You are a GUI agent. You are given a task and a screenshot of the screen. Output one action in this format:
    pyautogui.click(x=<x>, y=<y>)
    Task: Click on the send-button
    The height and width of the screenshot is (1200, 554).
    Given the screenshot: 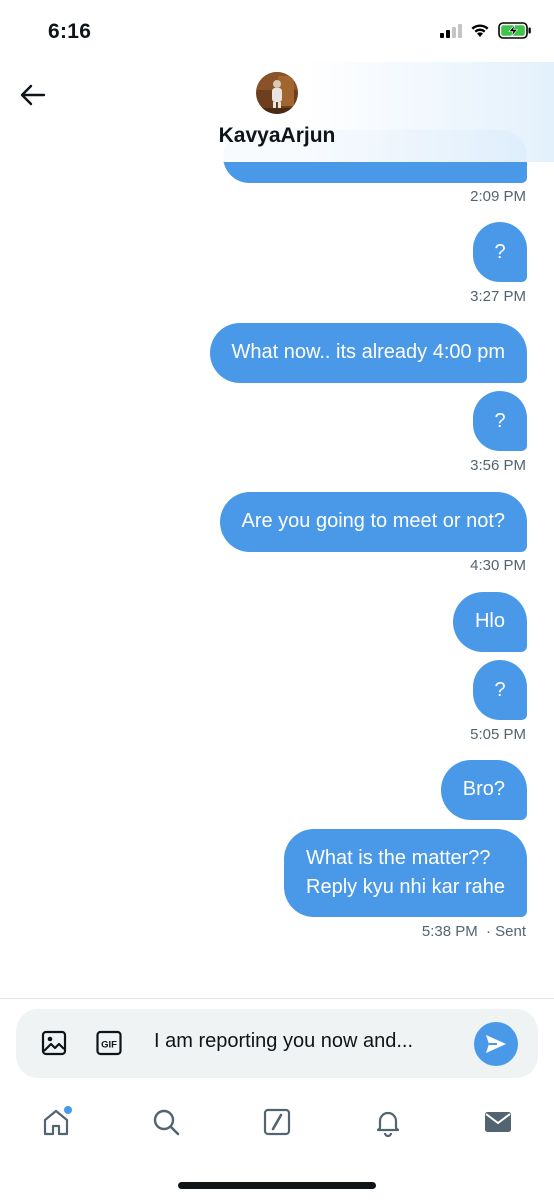 What is the action you would take?
    pyautogui.click(x=496, y=1044)
    